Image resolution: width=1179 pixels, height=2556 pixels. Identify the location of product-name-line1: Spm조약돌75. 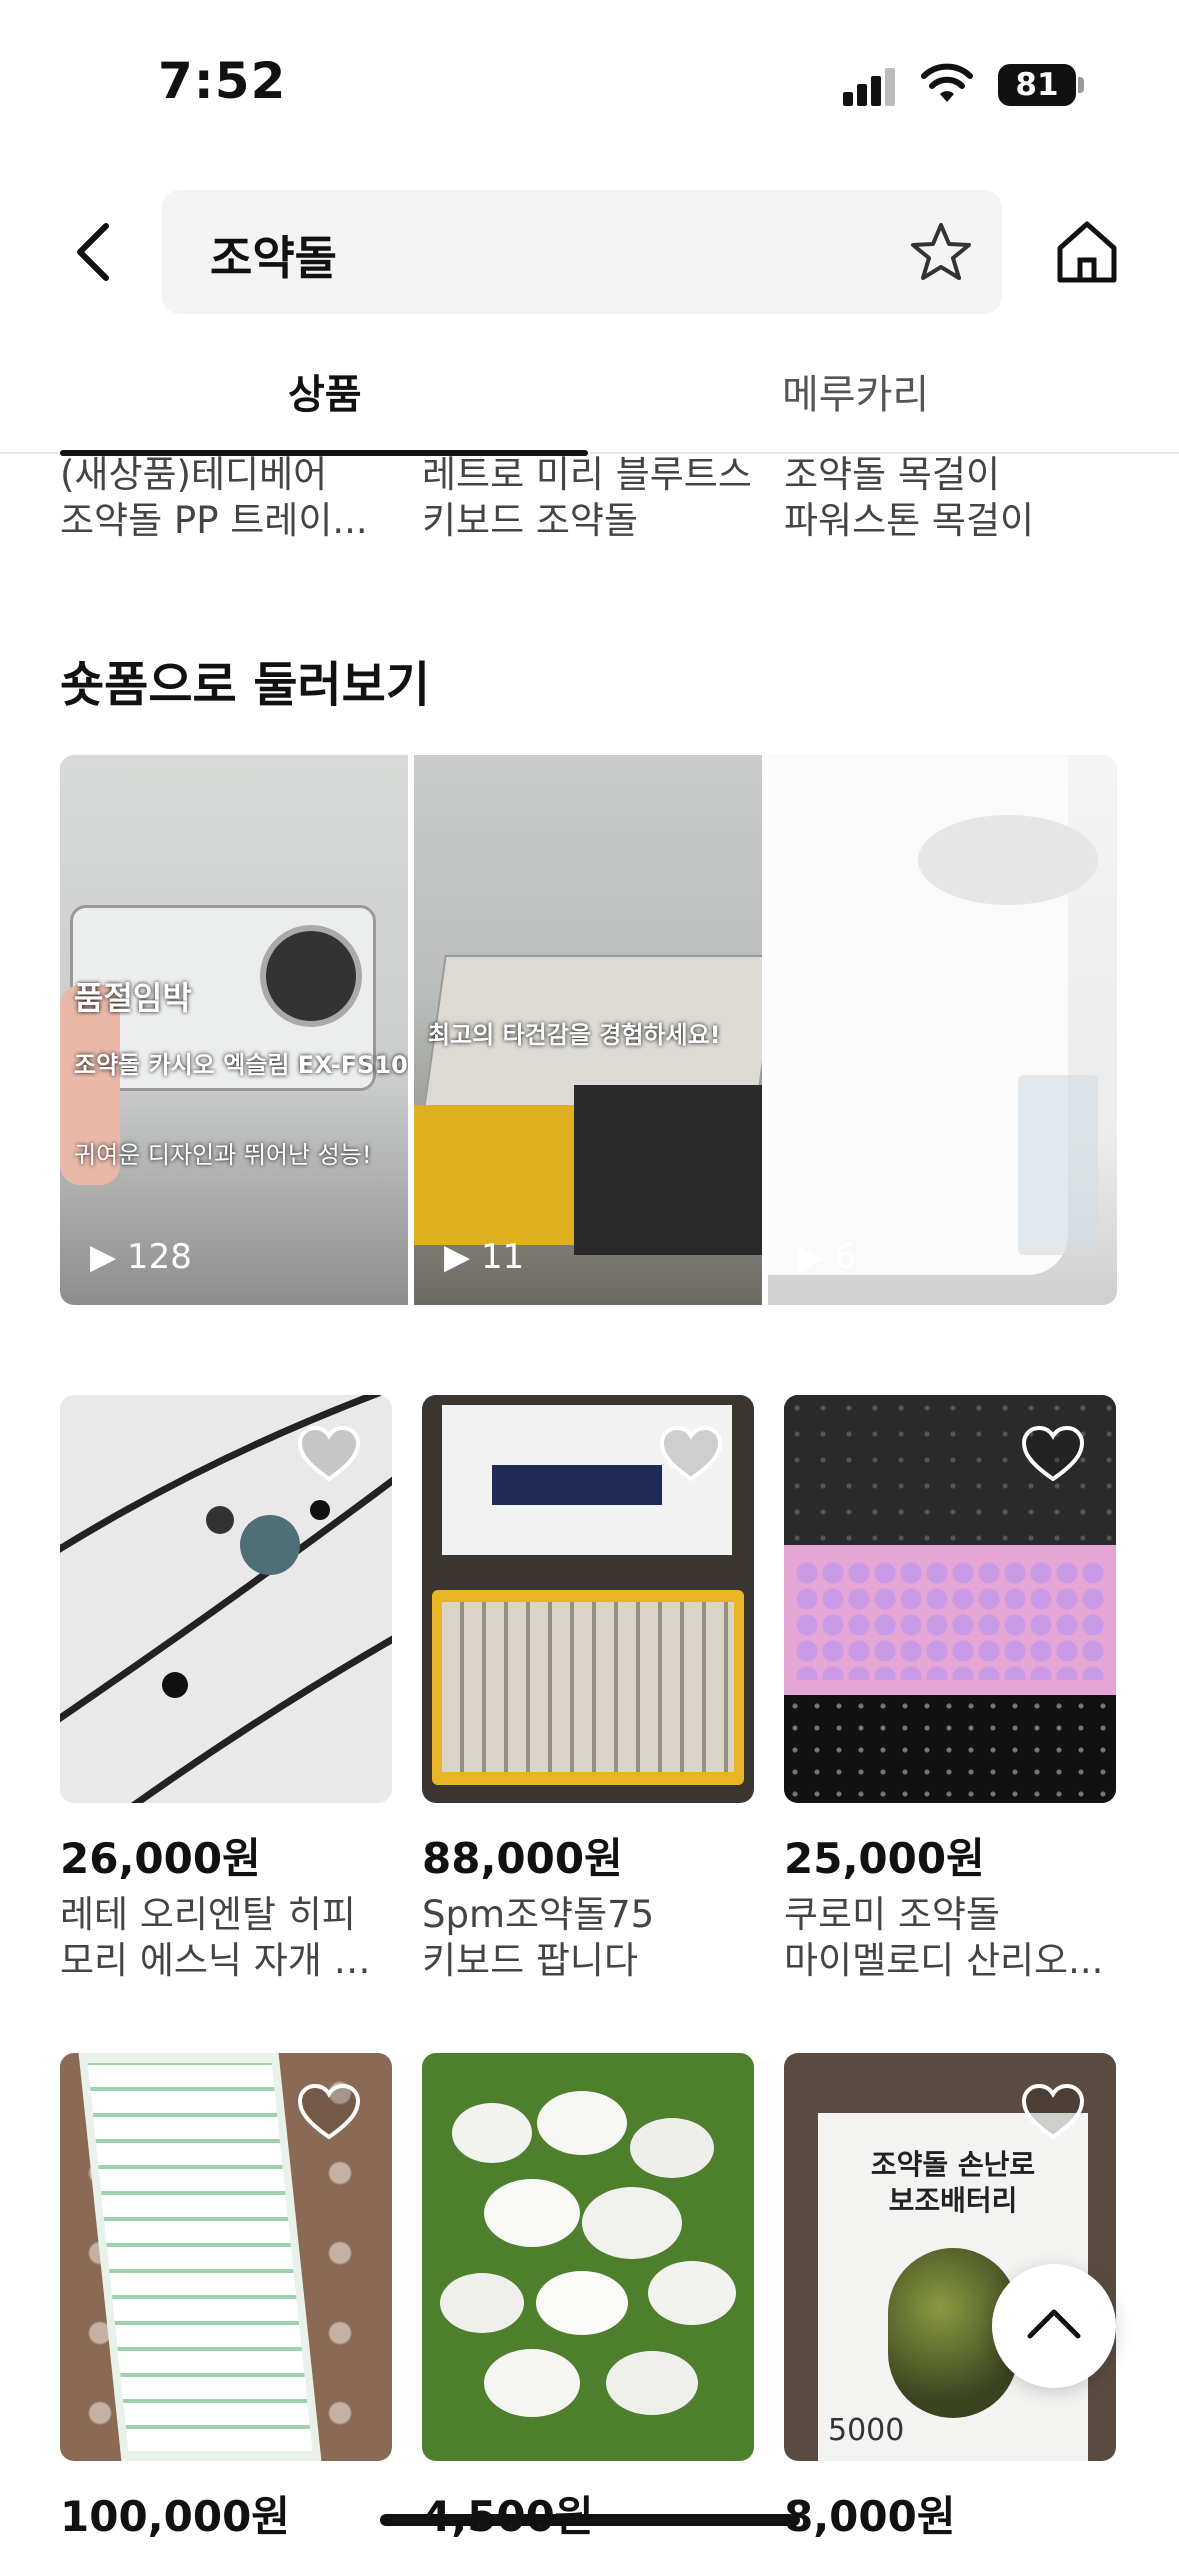
(538, 1914).